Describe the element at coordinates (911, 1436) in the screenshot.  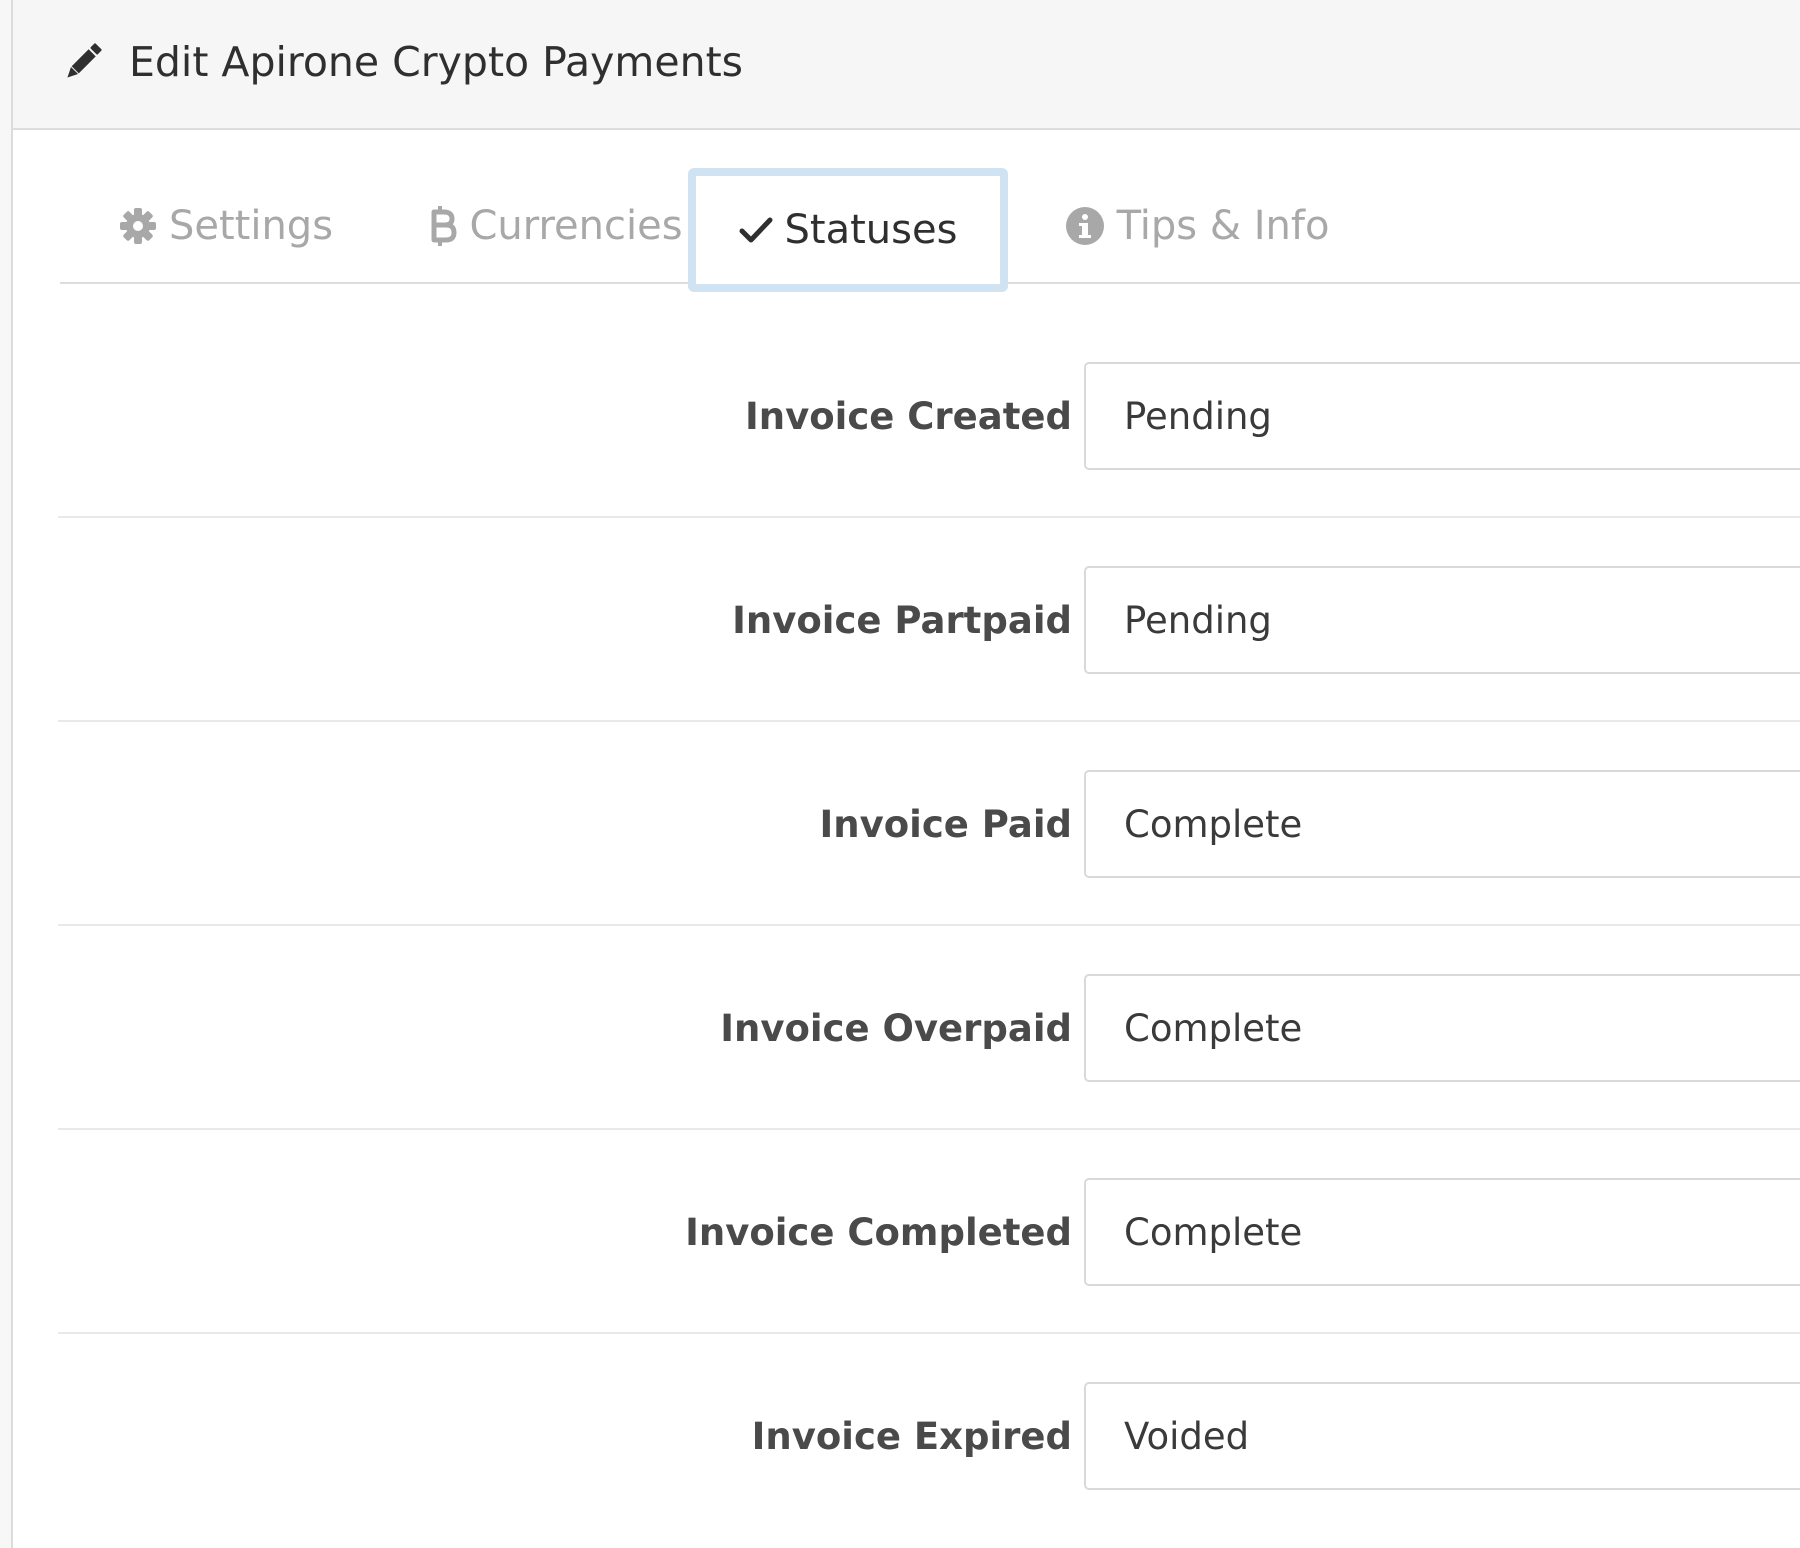
I see `invoice-expired-label: Invoice Expired` at that location.